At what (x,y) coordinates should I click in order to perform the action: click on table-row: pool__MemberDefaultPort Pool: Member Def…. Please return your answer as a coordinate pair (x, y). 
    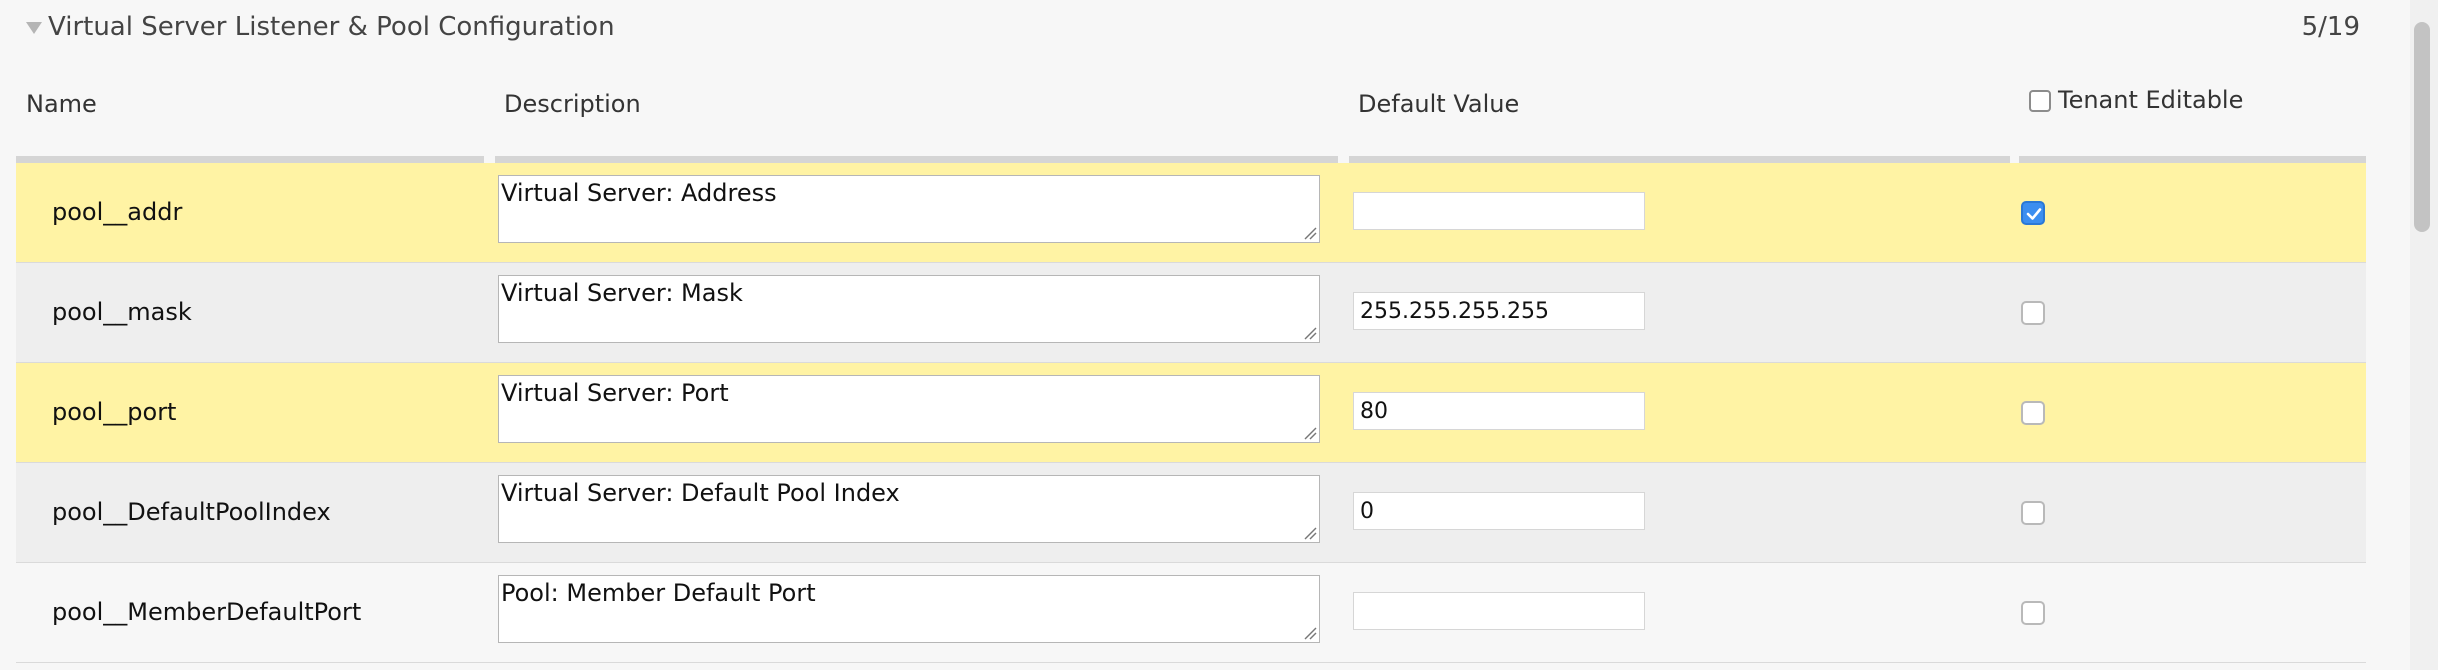
    Looking at the image, I should click on (1191, 613).